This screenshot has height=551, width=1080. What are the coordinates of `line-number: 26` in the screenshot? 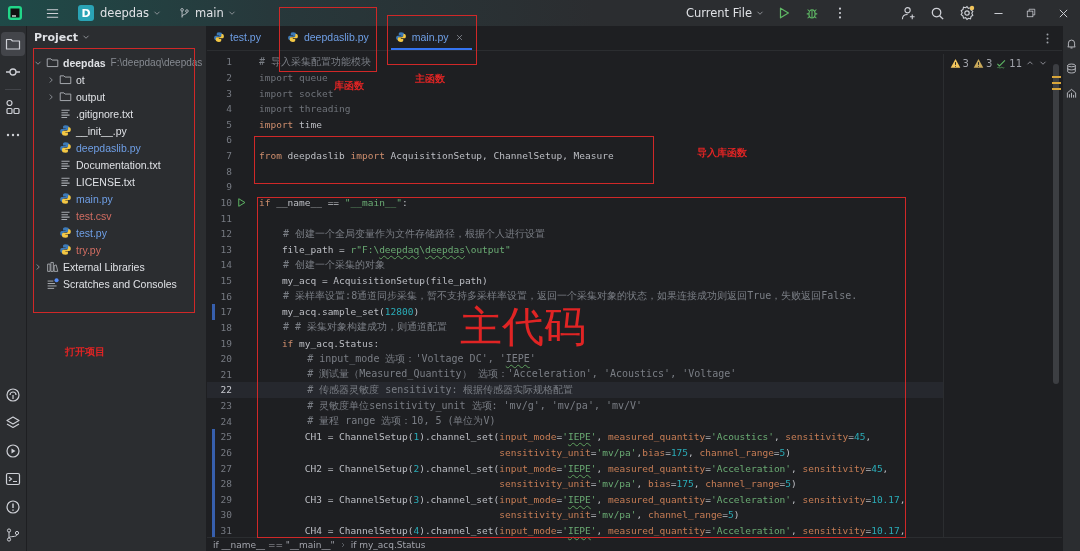 It's located at (225, 452).